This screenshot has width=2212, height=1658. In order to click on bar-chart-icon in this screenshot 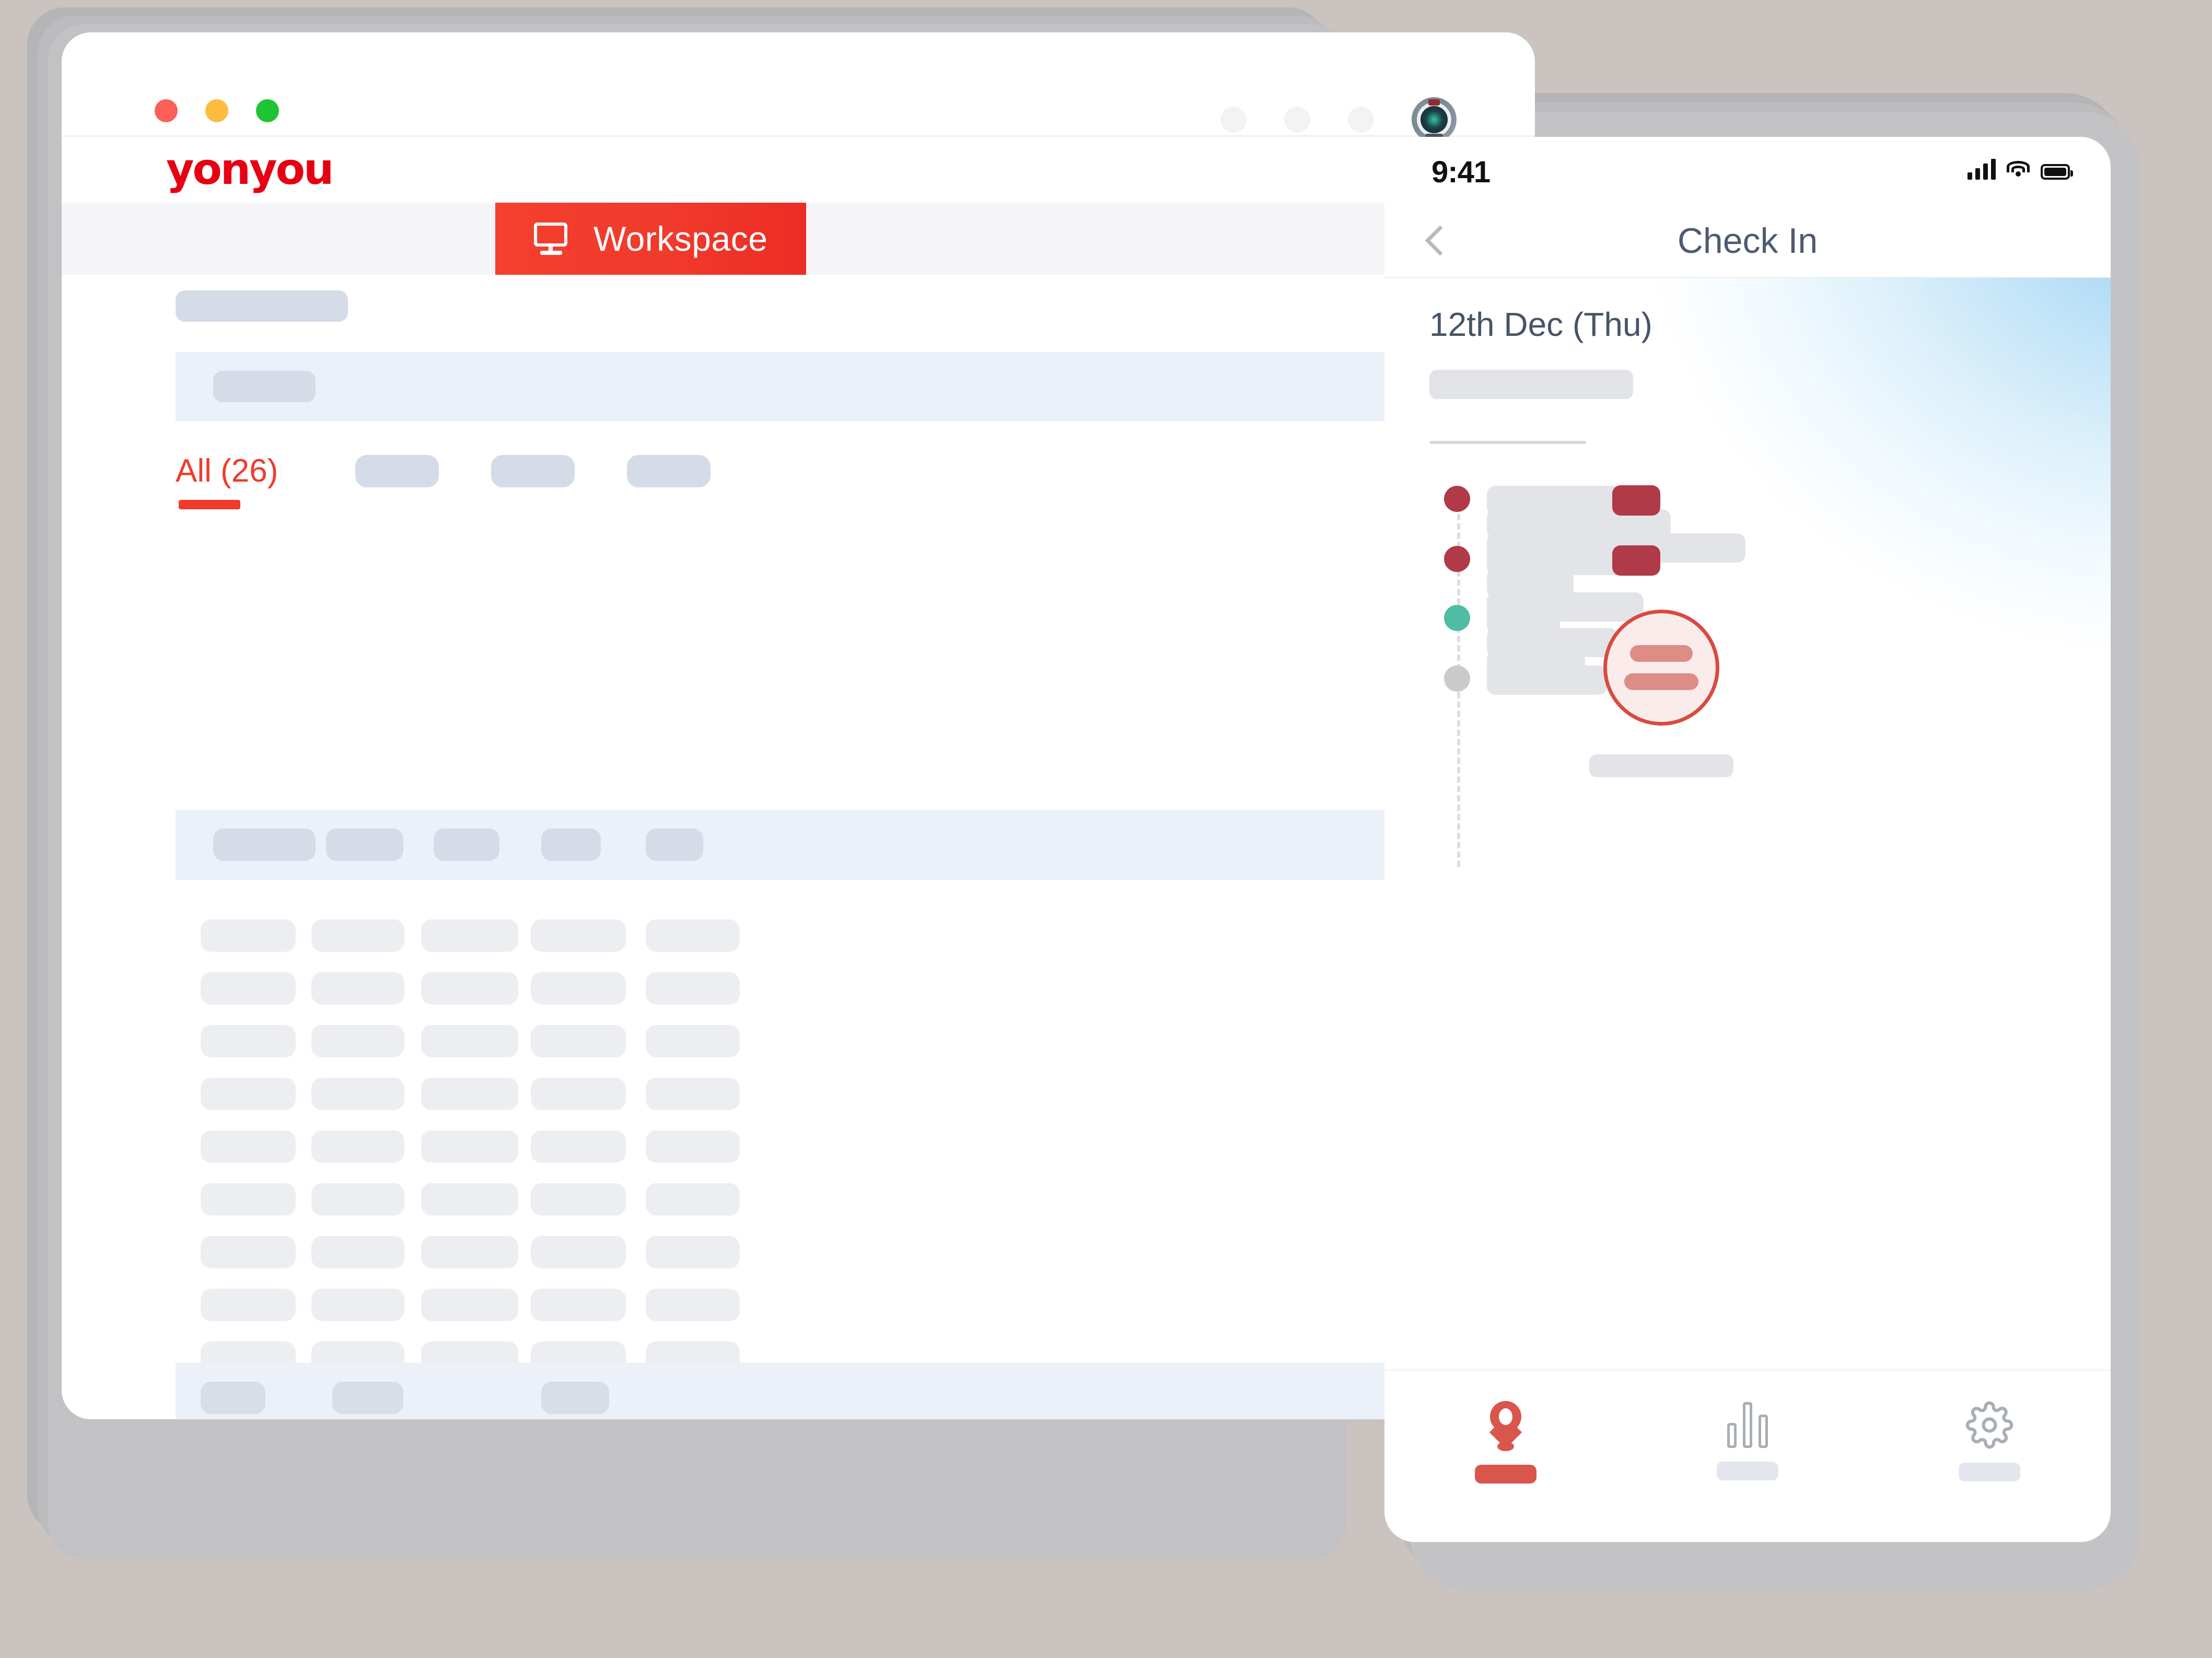, I will do `click(1747, 1424)`.